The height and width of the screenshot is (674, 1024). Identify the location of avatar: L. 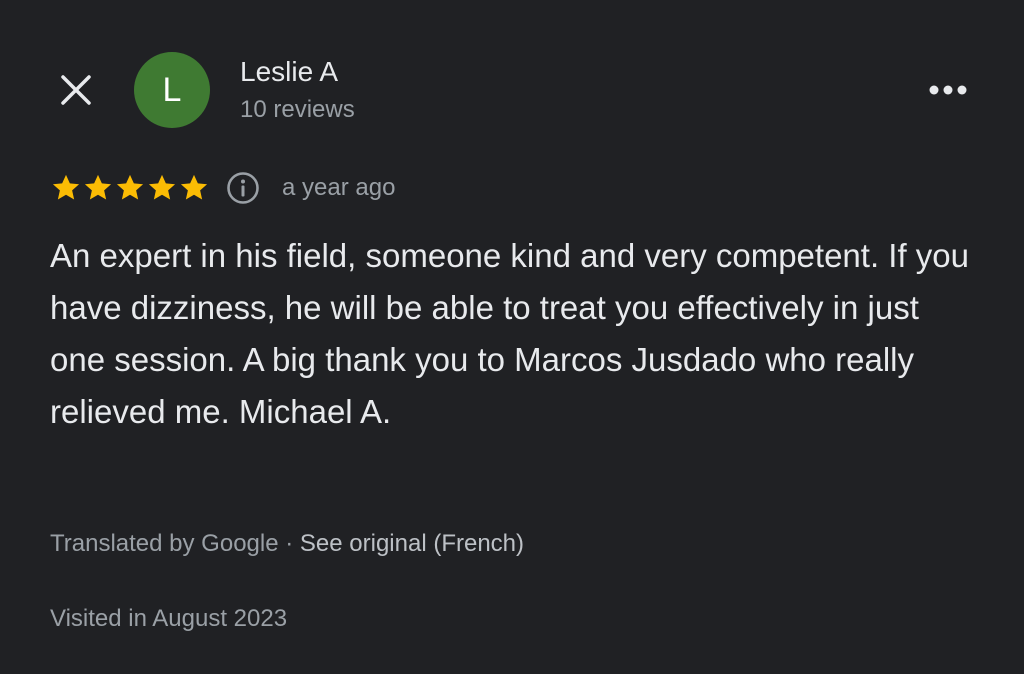
(172, 90).